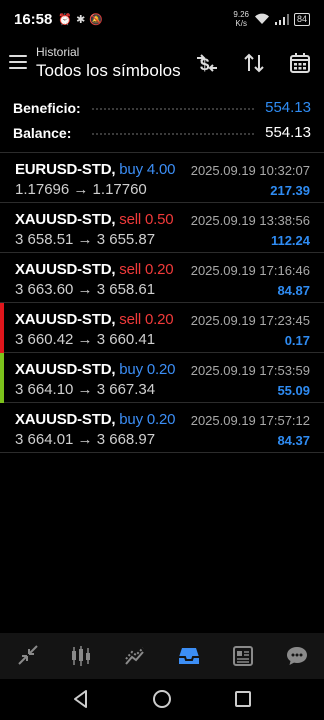 The height and width of the screenshot is (720, 324). I want to click on status-icons: ⏰ ✱ 🔕, so click(80, 19).